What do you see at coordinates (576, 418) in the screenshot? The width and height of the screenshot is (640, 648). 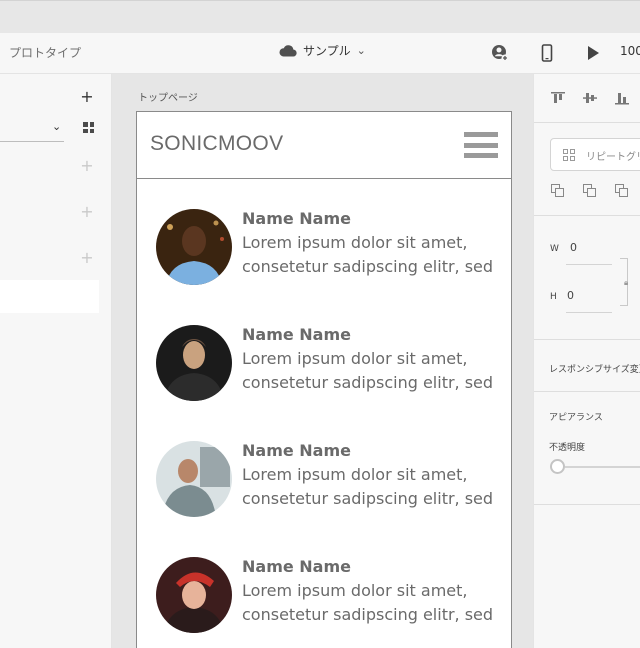 I see `appearance-heading: アピアランス` at bounding box center [576, 418].